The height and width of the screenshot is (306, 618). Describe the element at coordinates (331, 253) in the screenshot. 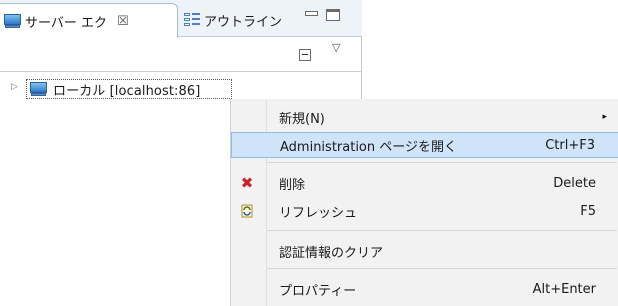

I see `menu-item-label: 認証情報のクリア` at that location.